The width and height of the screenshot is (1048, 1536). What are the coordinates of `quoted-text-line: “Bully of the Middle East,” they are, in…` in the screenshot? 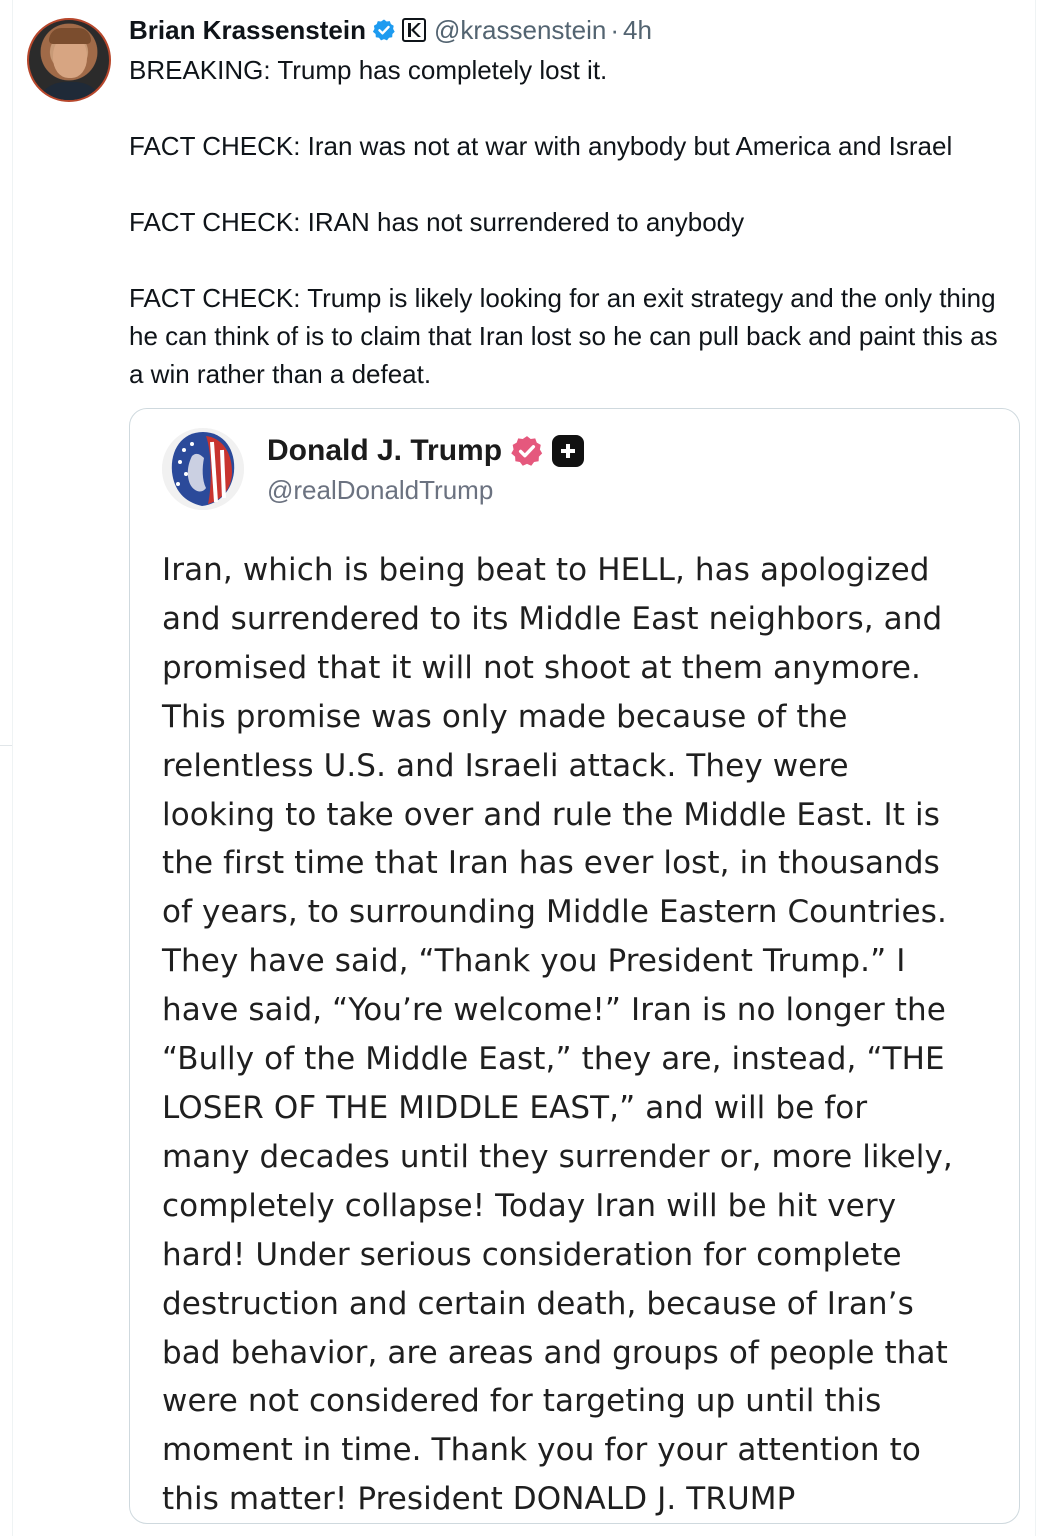 It's located at (553, 1059).